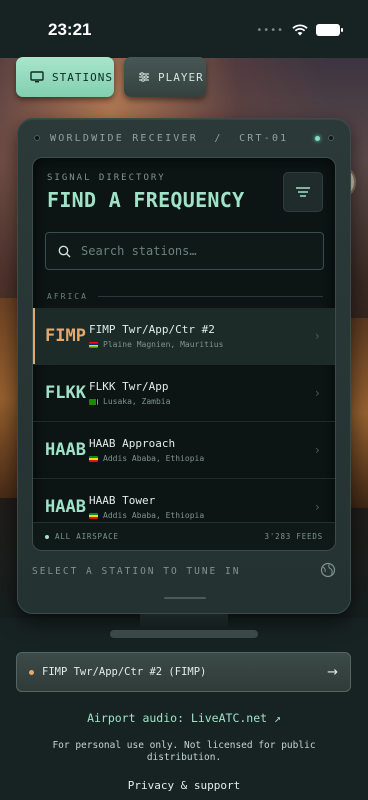 The width and height of the screenshot is (368, 800). I want to click on globe-icon, so click(328, 570).